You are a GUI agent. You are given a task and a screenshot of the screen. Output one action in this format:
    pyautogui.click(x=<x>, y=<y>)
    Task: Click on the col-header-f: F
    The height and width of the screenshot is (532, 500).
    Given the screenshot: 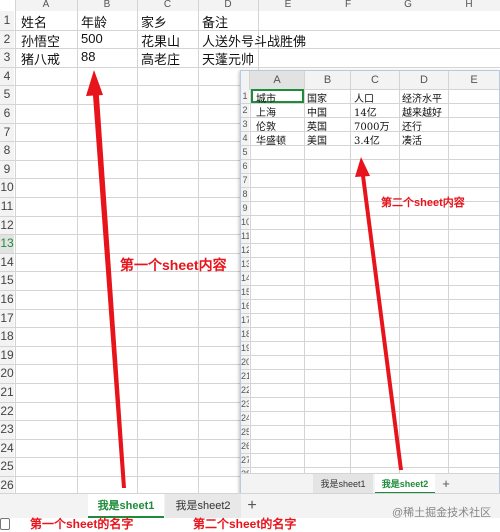 What is the action you would take?
    pyautogui.click(x=348, y=5)
    